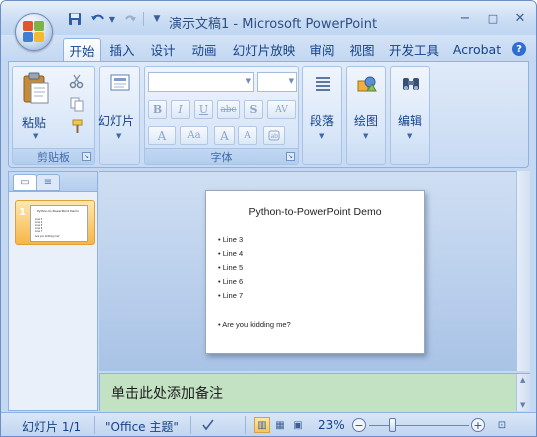 The height and width of the screenshot is (437, 537). I want to click on slide-counter: 幻灯片 1/1, so click(52, 427).